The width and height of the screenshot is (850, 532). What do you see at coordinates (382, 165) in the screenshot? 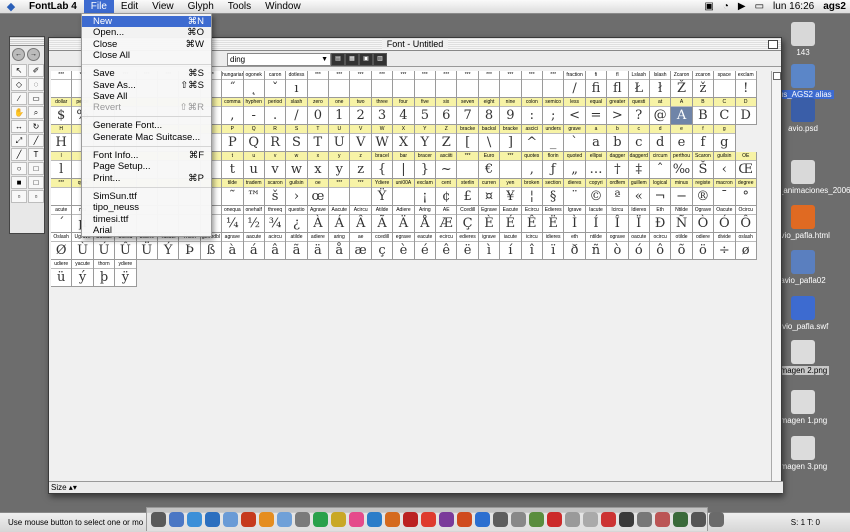
I see `glyph-cell: bracel{` at bounding box center [382, 165].